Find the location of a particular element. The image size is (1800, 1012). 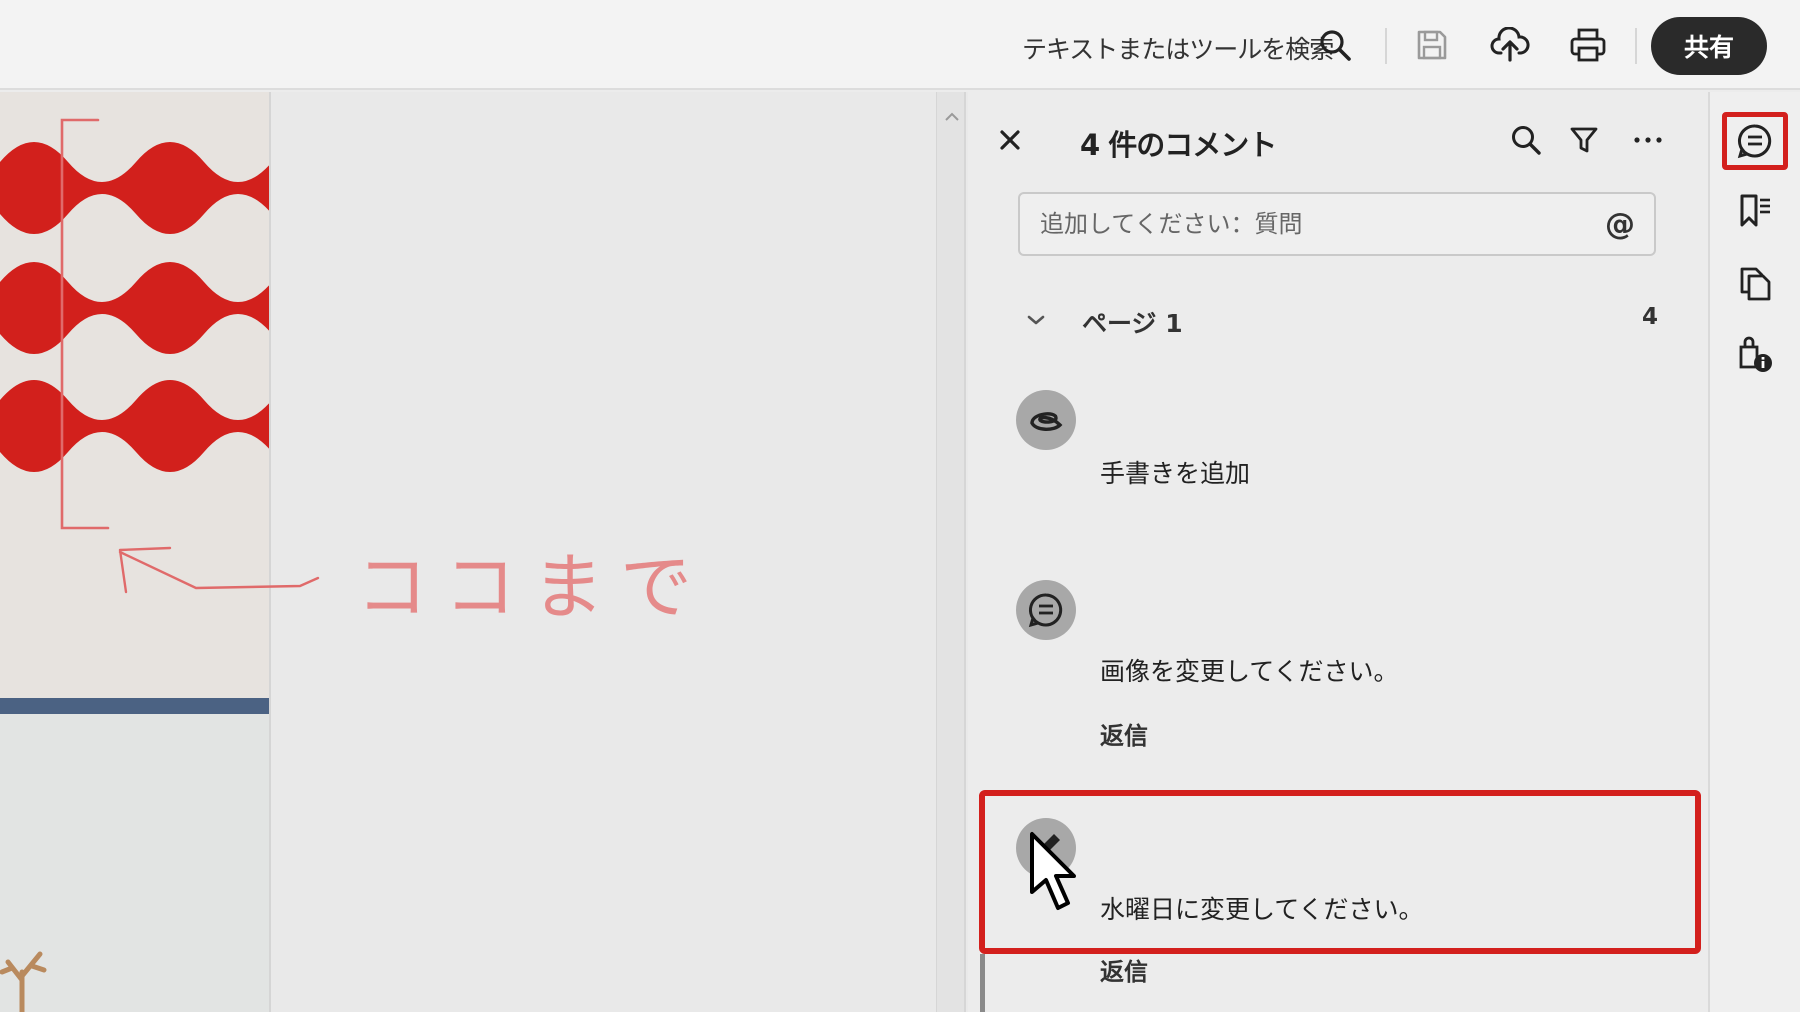

handwriting-text: ココまで is located at coordinates (532, 587).